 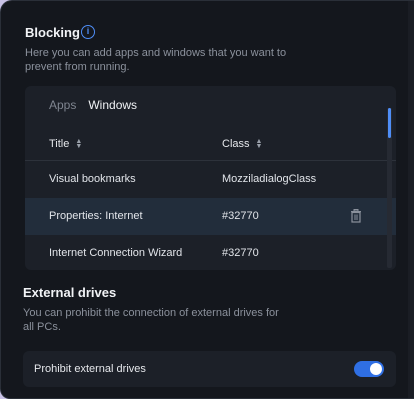 I want to click on row-title: Properties: Internet, so click(x=96, y=216).